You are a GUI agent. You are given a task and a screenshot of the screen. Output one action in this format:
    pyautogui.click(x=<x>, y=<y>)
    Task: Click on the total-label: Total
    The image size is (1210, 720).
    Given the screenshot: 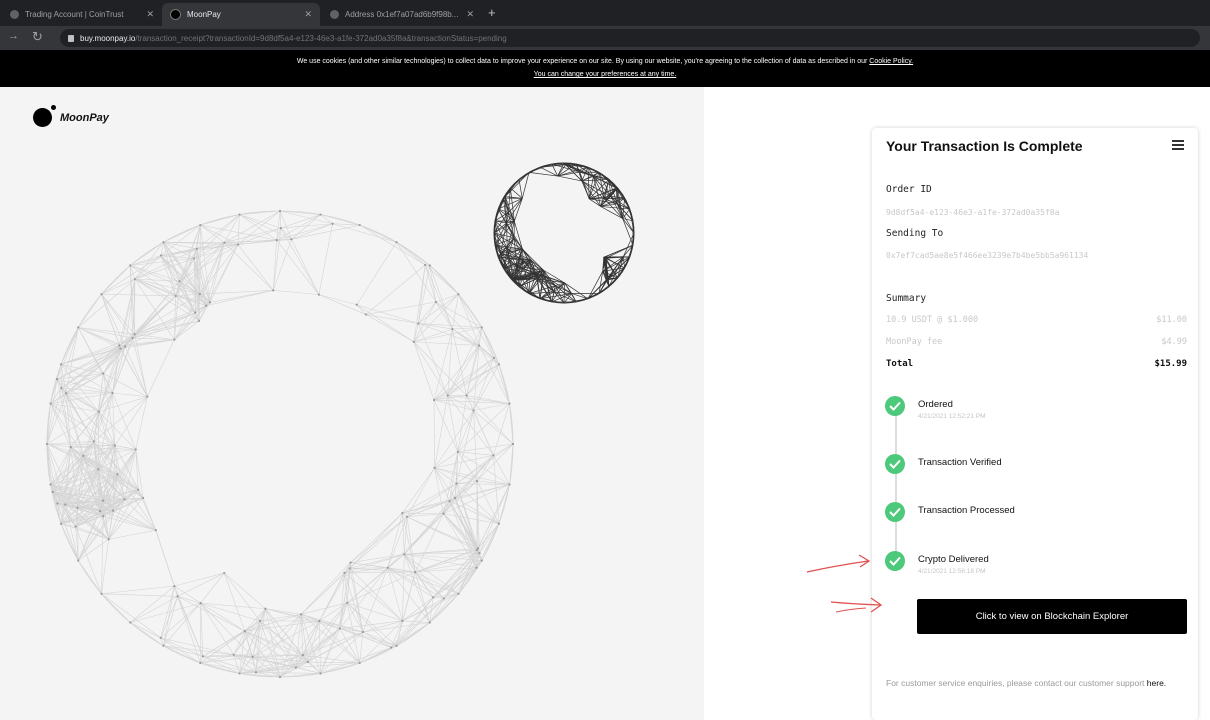 What is the action you would take?
    pyautogui.click(x=900, y=364)
    